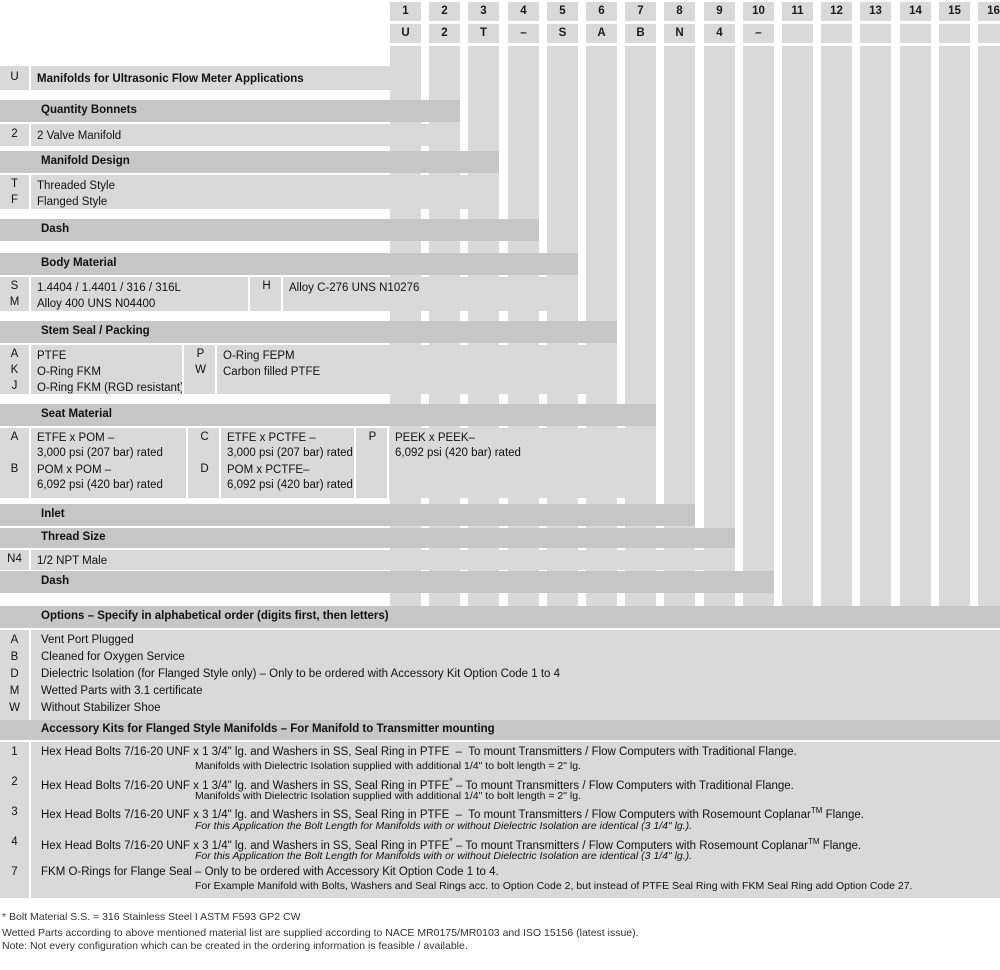 The height and width of the screenshot is (970, 1000). Describe the element at coordinates (679, 33) in the screenshot. I see `example-code-8: N` at that location.